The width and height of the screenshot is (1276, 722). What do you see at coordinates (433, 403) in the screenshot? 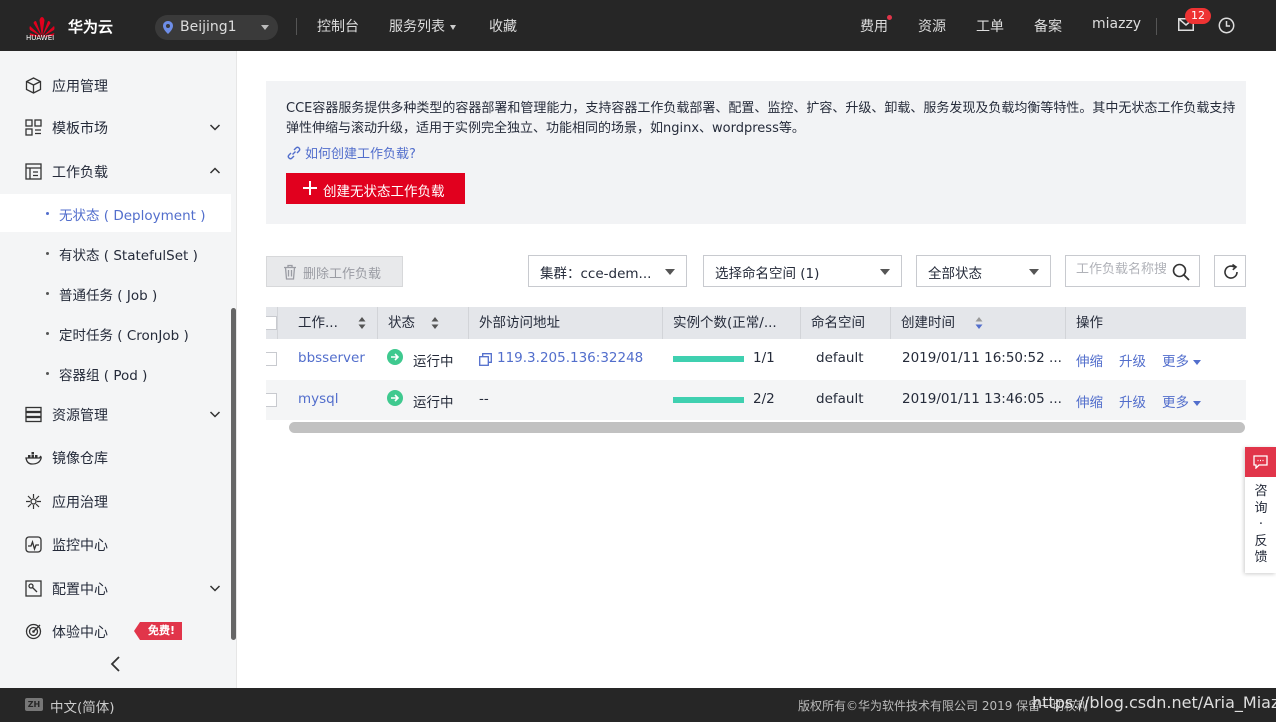
I see `status-text: 运行中` at bounding box center [433, 403].